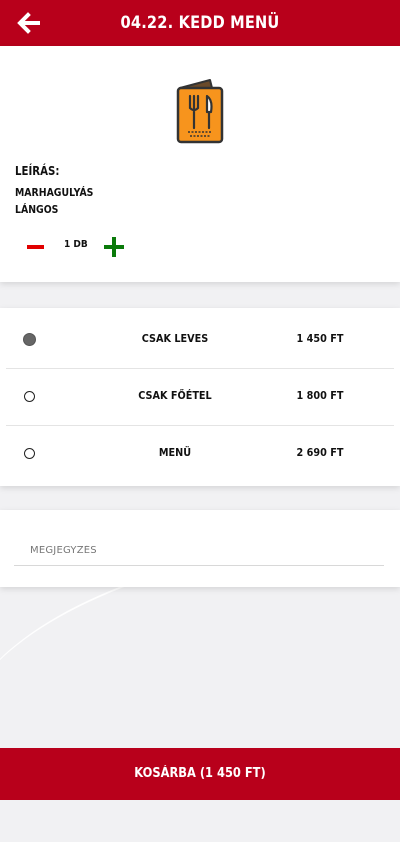  What do you see at coordinates (37, 209) in the screenshot?
I see `description-line: LÁNGOS` at bounding box center [37, 209].